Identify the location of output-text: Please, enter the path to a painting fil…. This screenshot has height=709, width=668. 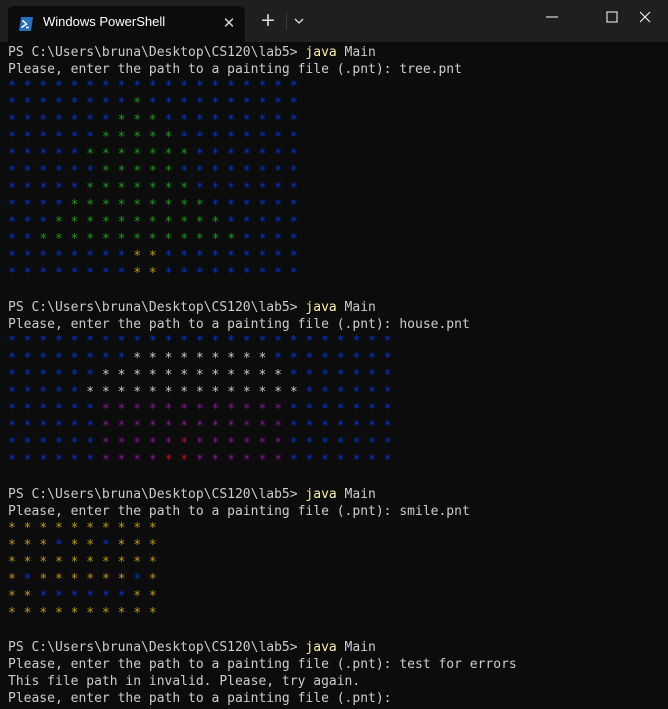
(204, 698).